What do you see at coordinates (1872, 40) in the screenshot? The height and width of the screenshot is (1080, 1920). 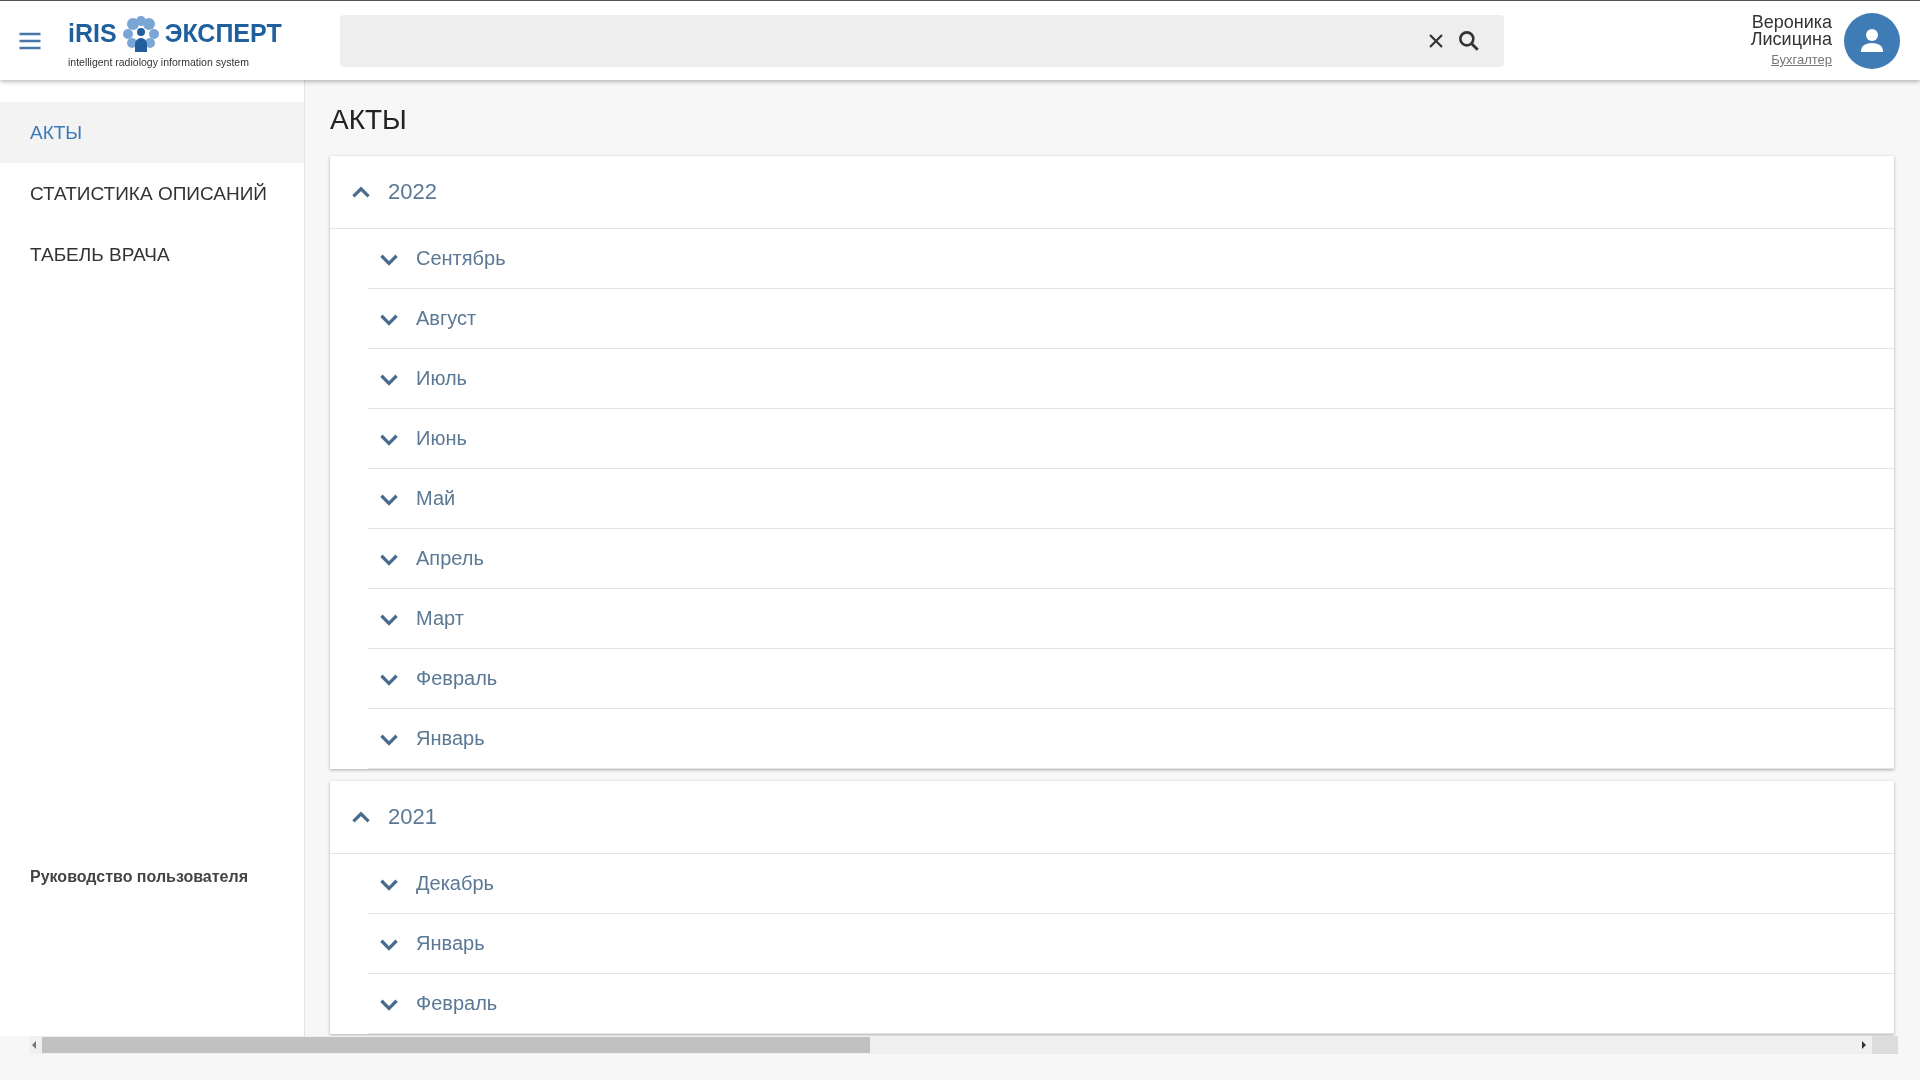 I see `avatar-icon` at bounding box center [1872, 40].